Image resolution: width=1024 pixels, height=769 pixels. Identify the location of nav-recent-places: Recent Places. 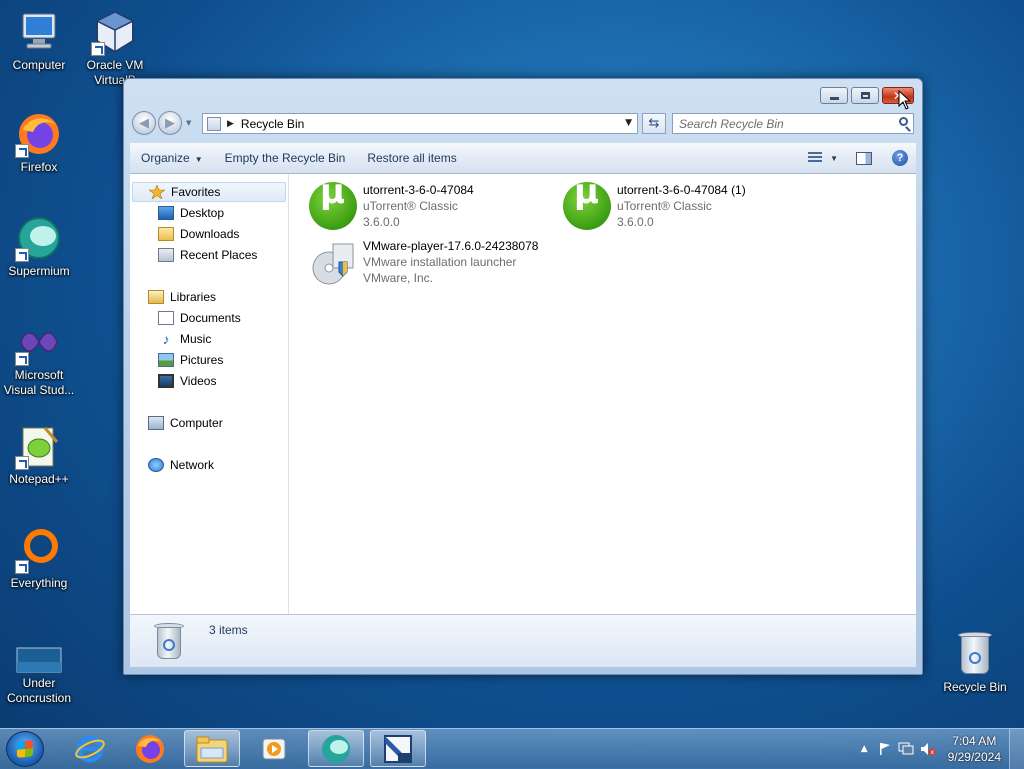
(207, 255).